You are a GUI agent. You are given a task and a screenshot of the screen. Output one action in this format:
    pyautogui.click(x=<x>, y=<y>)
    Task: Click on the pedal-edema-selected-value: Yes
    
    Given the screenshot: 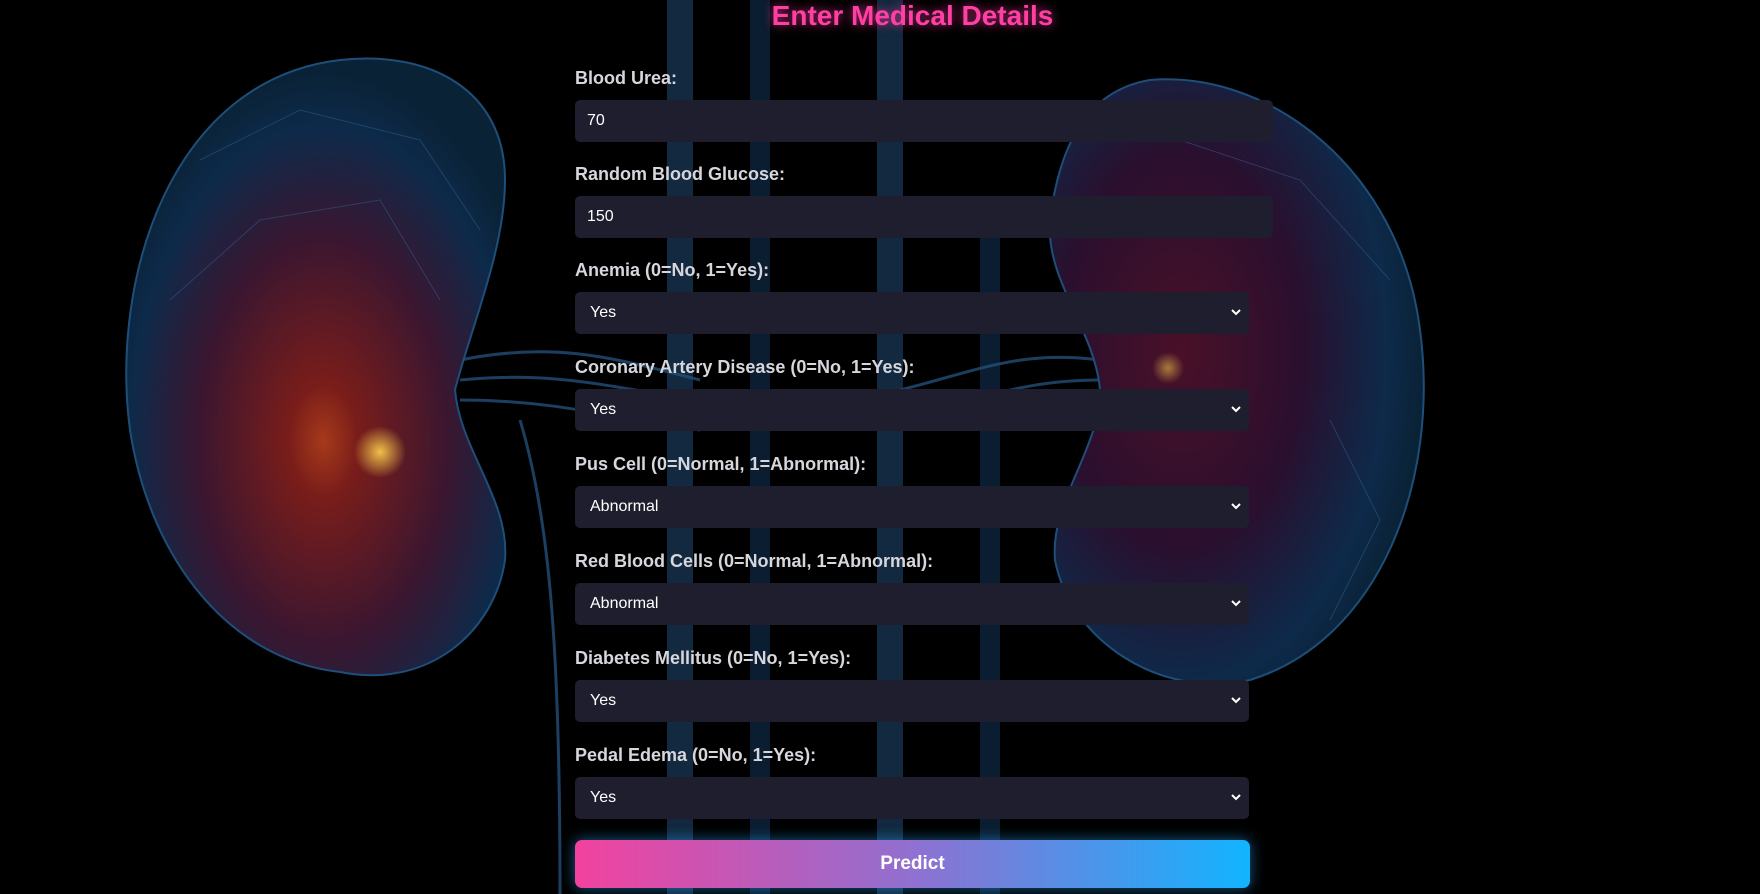 What is the action you would take?
    pyautogui.click(x=603, y=797)
    